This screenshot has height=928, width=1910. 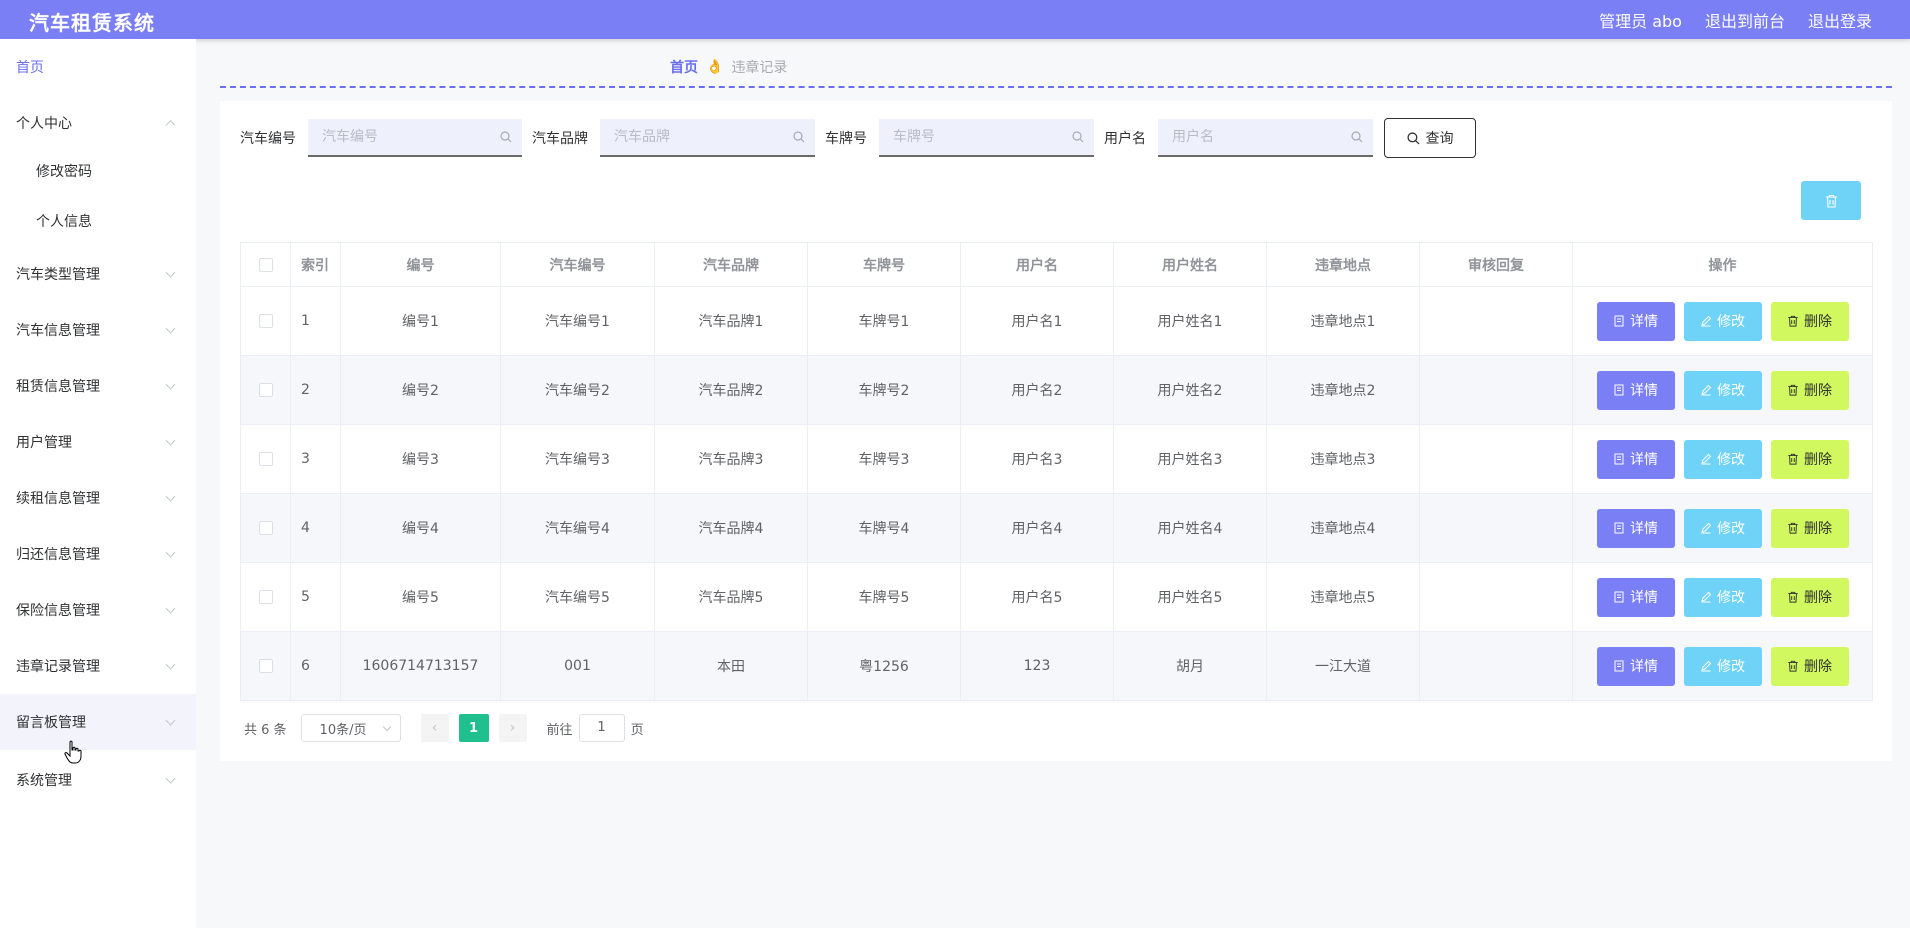 I want to click on cell-no: 编号3, so click(x=420, y=459).